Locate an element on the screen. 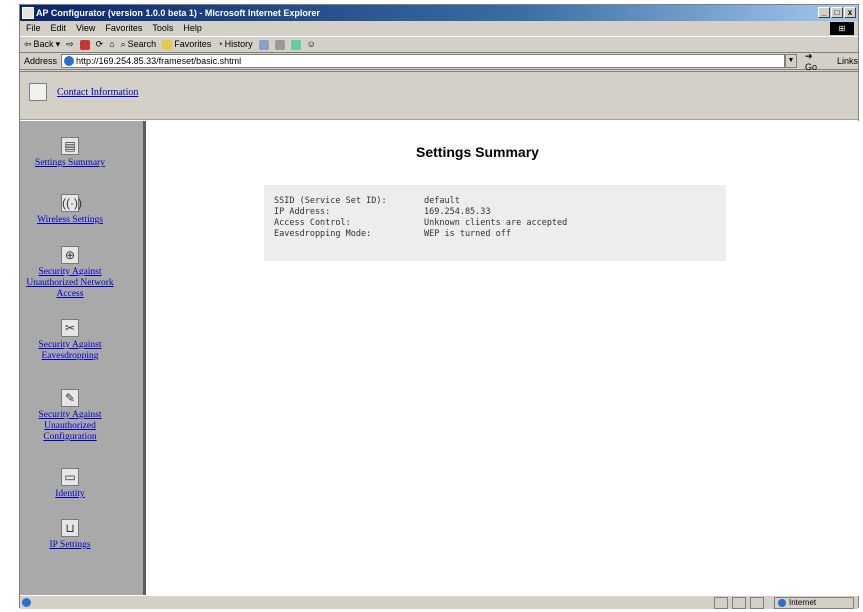  summary-key: SSID (Service Set ID): is located at coordinates (330, 201).